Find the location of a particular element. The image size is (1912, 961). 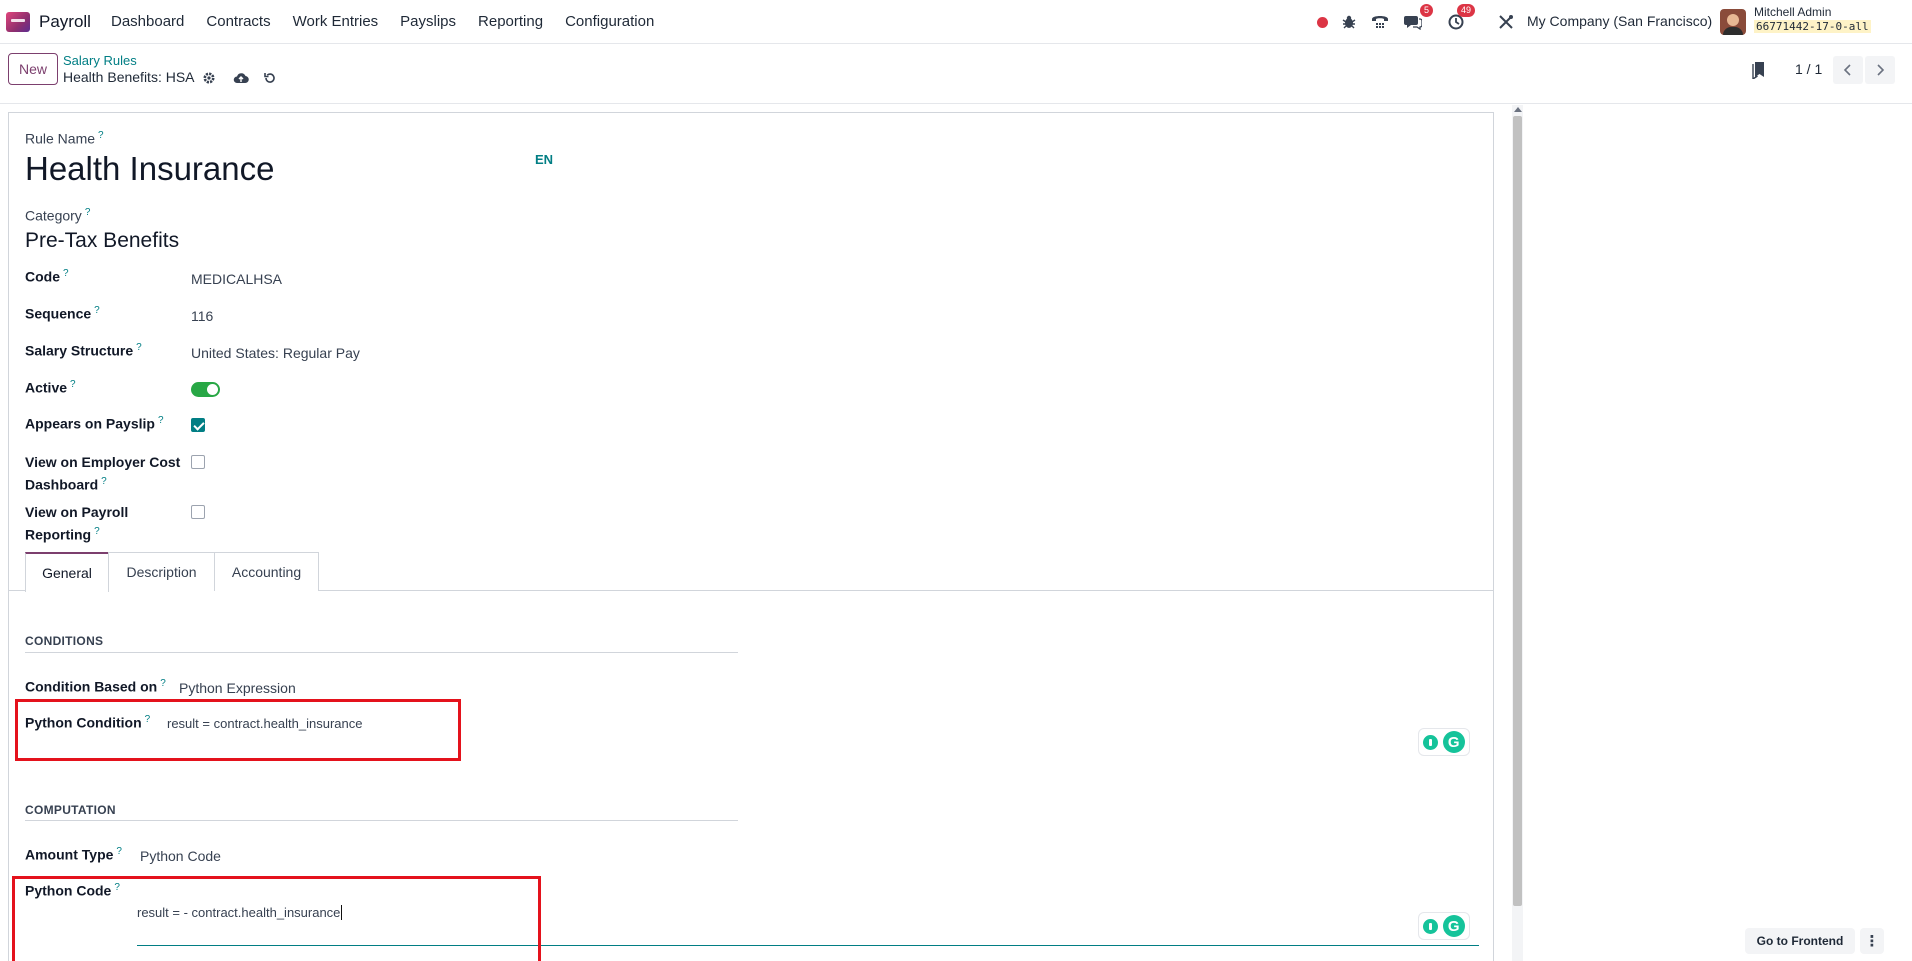

active-toggle is located at coordinates (205, 389).